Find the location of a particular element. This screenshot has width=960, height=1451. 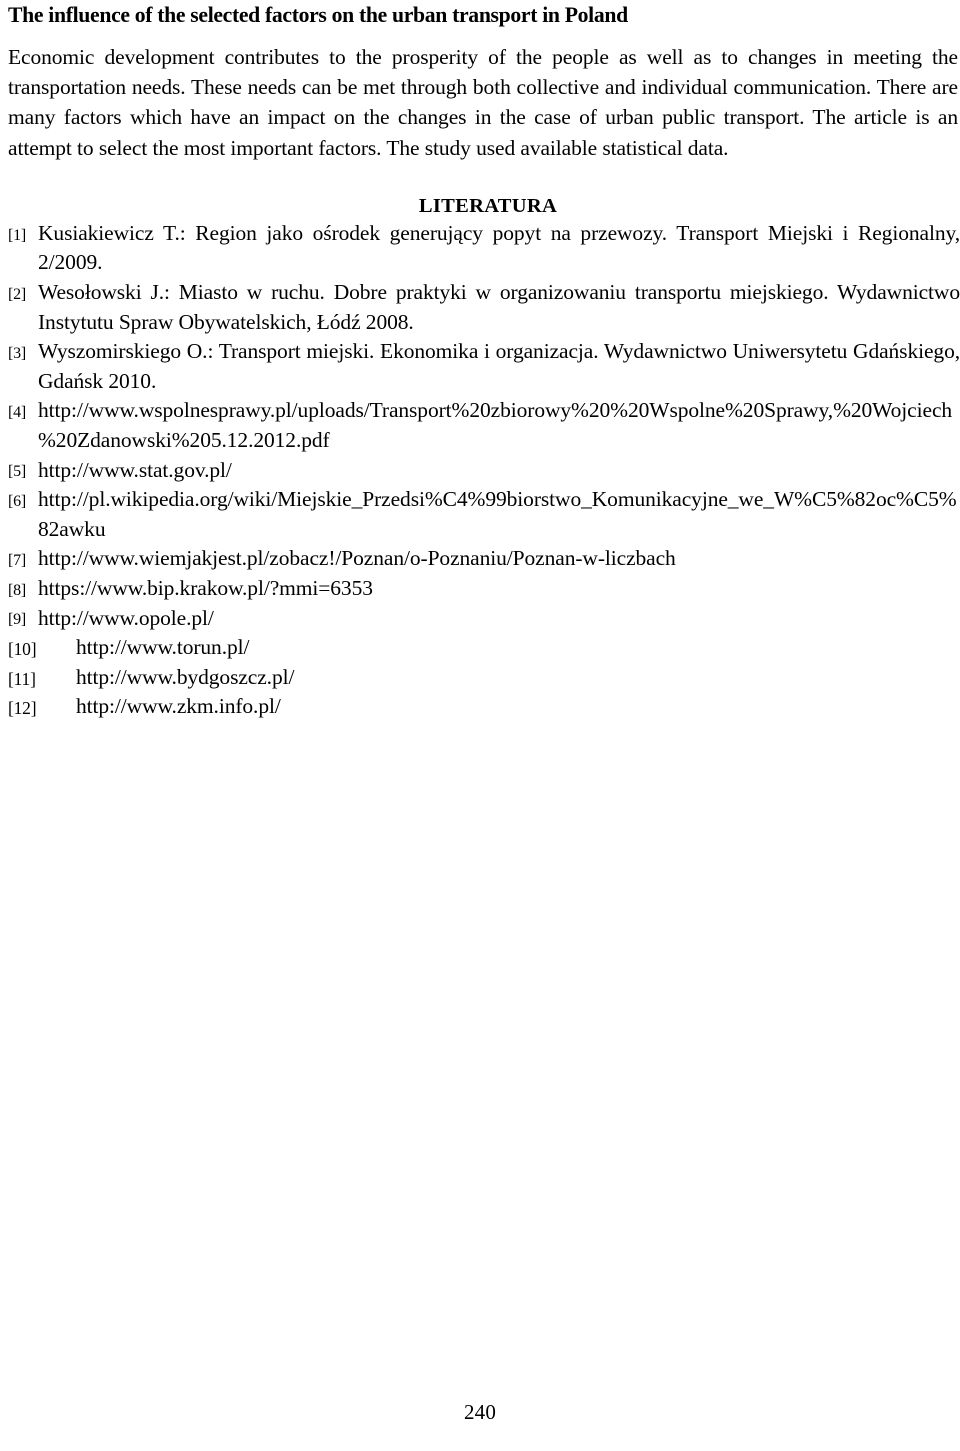

reference-number: [8] is located at coordinates (17, 590).